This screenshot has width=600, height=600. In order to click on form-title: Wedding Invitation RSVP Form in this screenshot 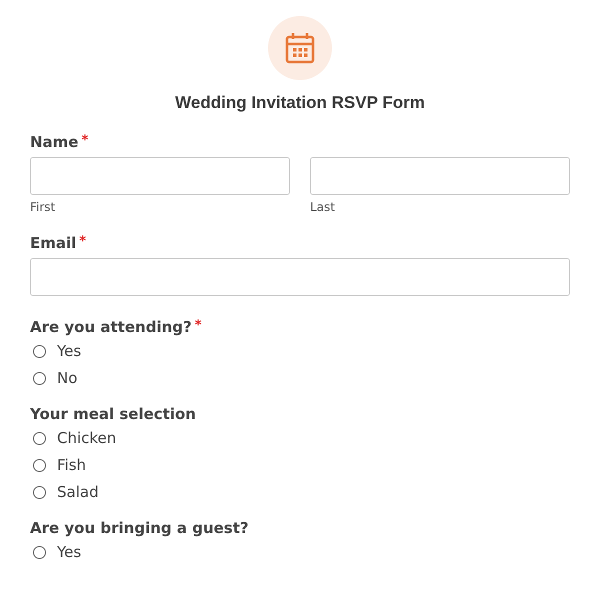, I will do `click(300, 103)`.